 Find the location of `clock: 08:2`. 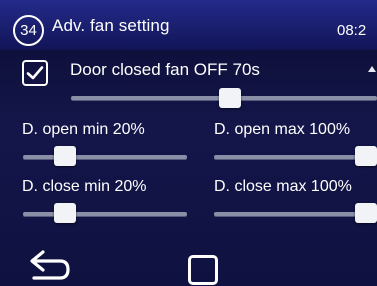

clock: 08:2 is located at coordinates (352, 30).